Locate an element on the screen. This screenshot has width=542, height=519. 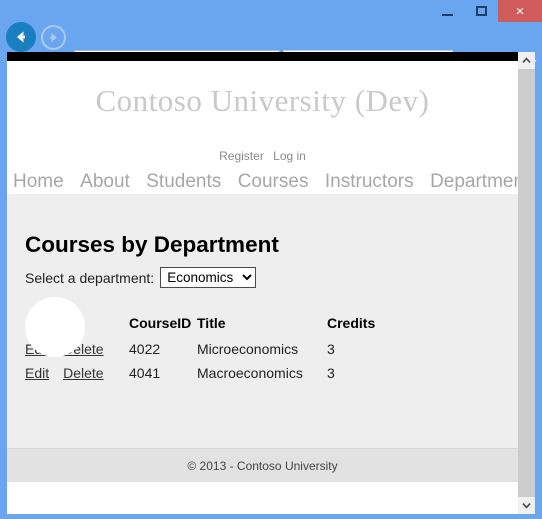
scroll-up-button is located at coordinates (526, 60).